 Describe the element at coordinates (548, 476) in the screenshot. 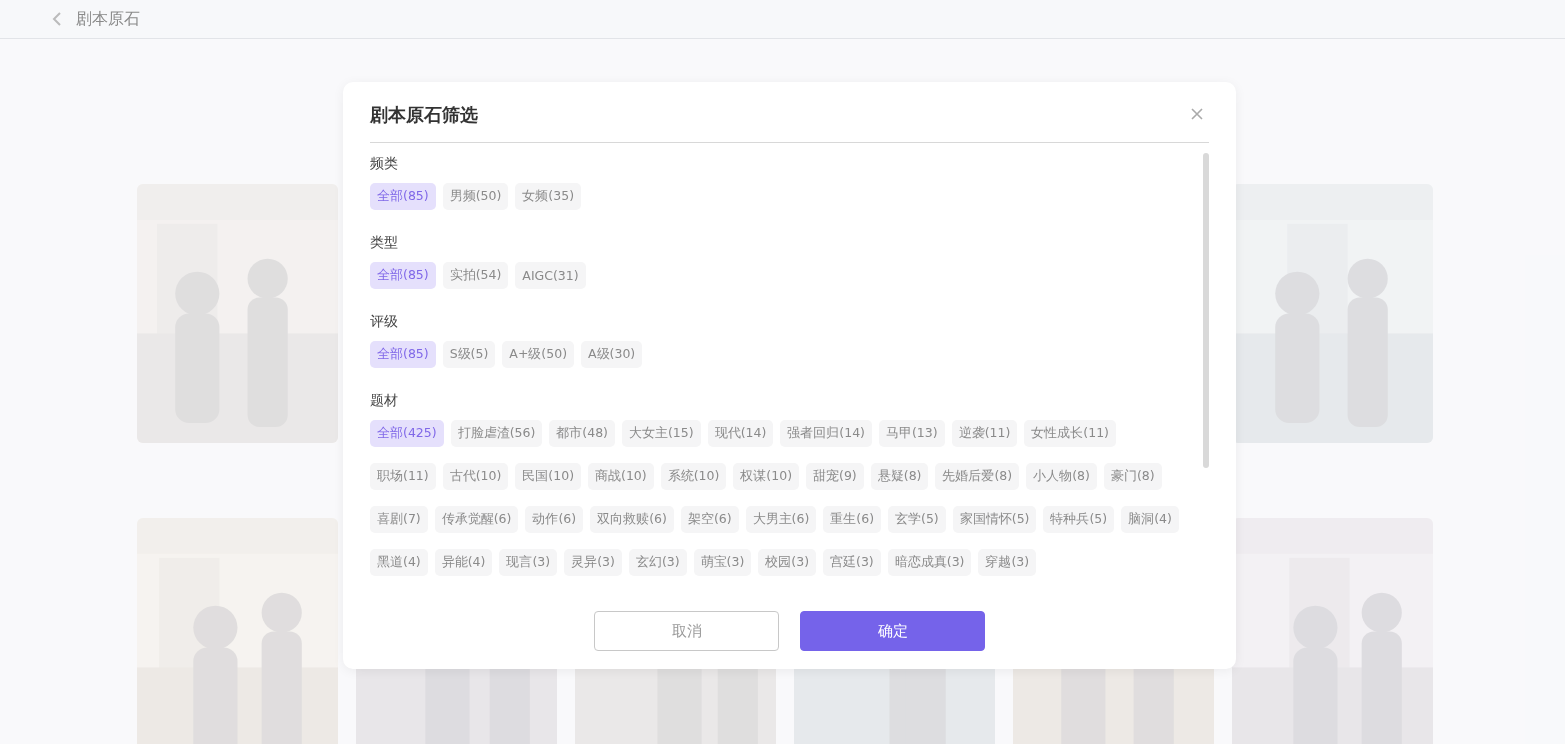

I see `filter-tag: 民国(10)` at that location.